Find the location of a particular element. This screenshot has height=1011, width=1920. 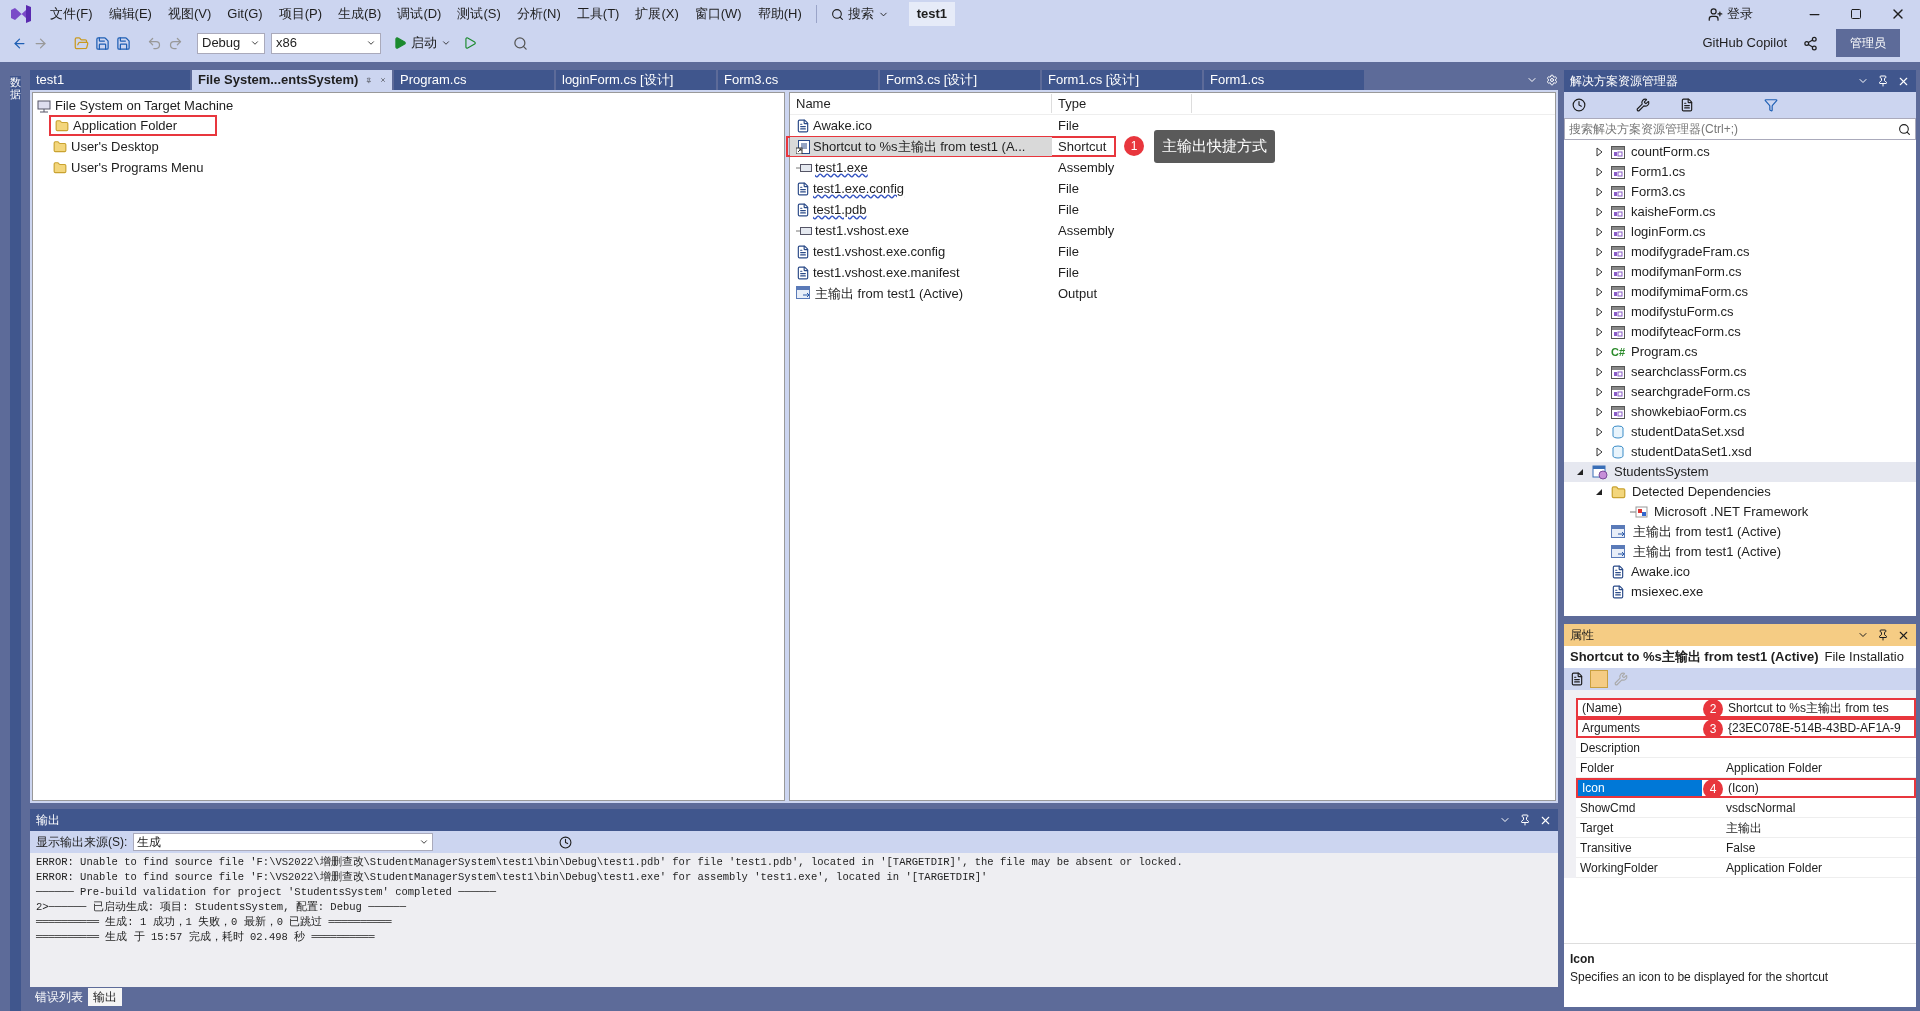

panel-tab: 输出 is located at coordinates (105, 997).